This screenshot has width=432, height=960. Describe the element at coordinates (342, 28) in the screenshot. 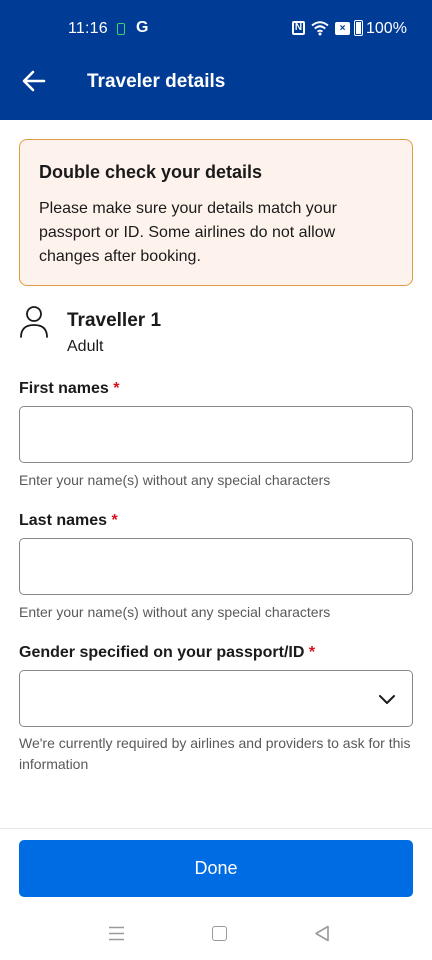

I see `sim-off-icon: ×` at that location.